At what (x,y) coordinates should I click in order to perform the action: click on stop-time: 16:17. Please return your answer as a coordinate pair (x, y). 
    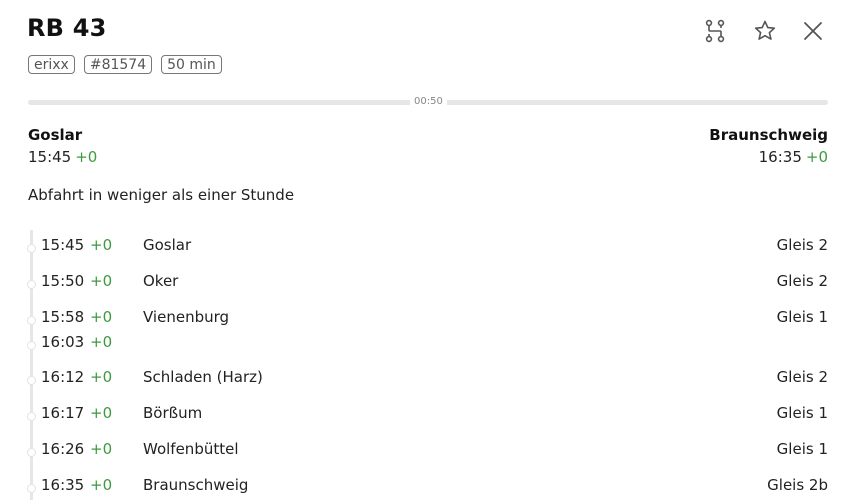
    Looking at the image, I should click on (63, 413).